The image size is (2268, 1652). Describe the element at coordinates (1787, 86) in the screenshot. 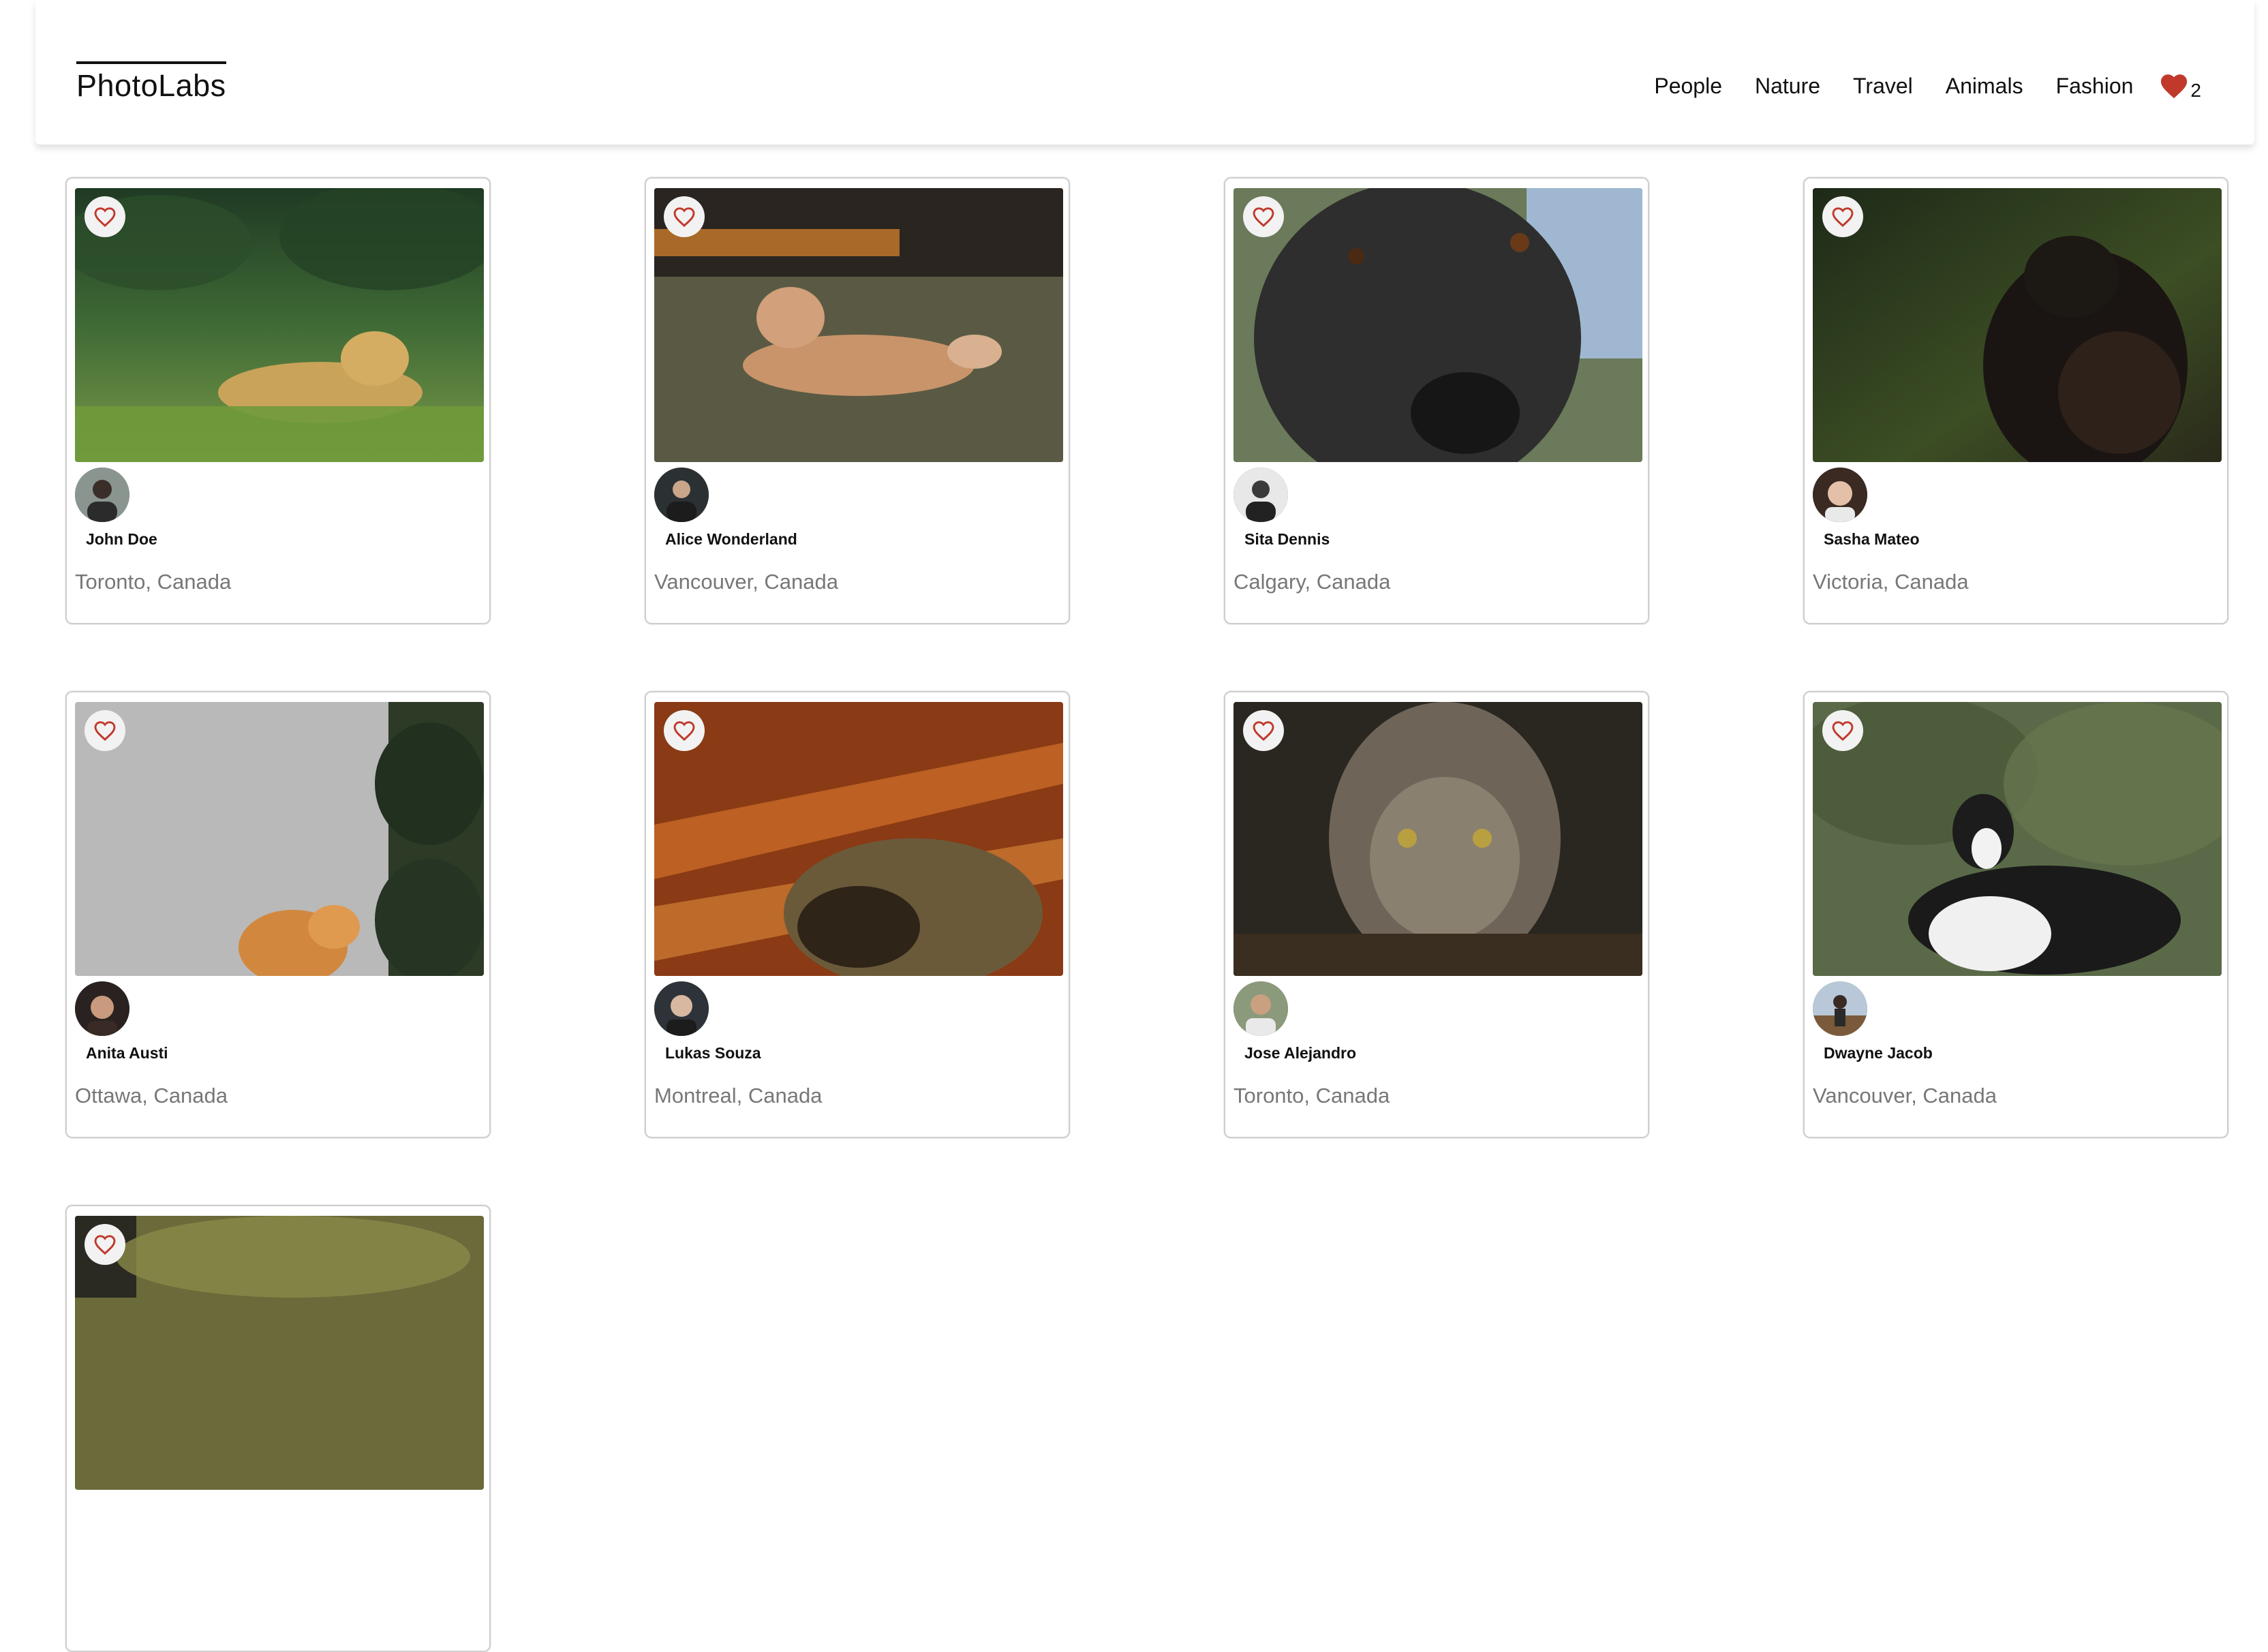

I see `topic-nature: Nature` at that location.